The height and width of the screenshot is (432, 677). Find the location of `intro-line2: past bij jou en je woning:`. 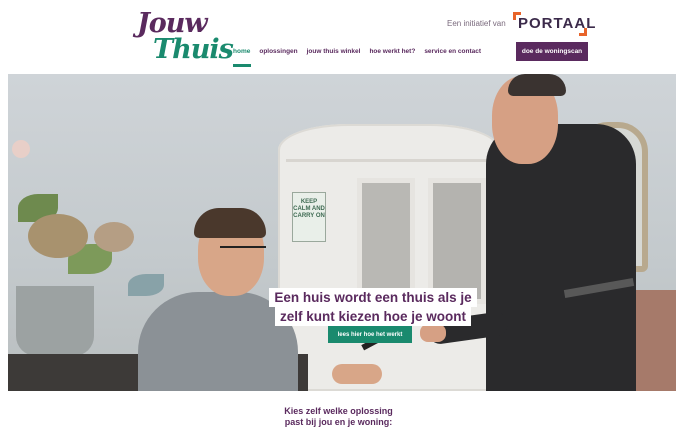

intro-line2: past bij jou en je woning: is located at coordinates (338, 422).